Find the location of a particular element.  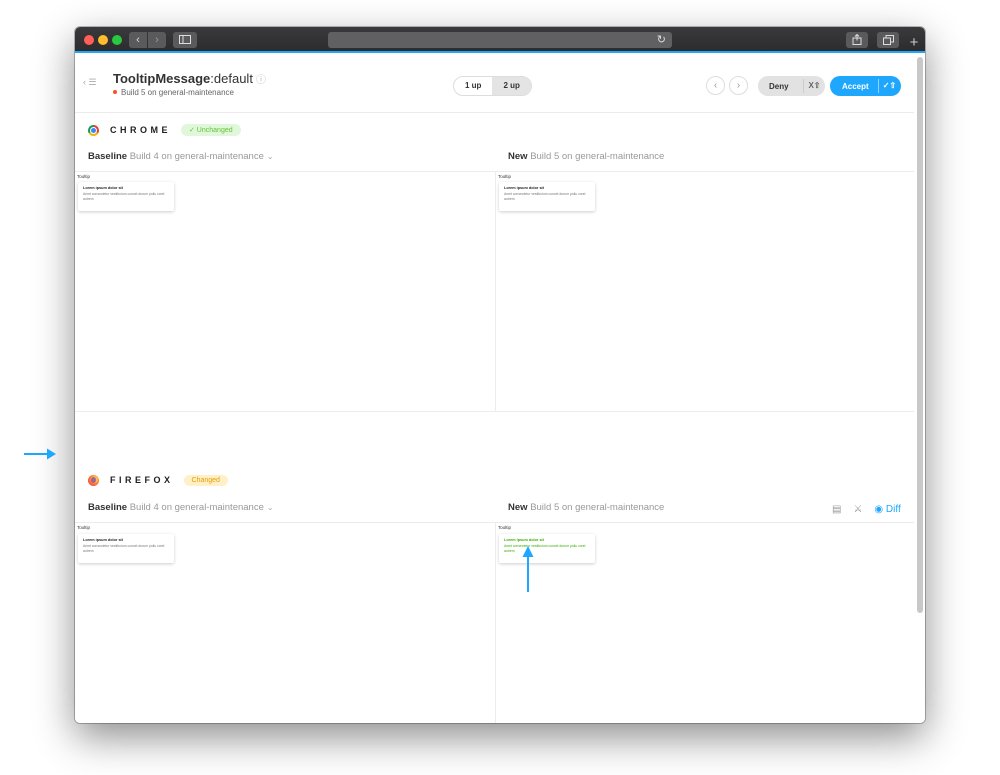

one-up-button: 1 up is located at coordinates (473, 86).